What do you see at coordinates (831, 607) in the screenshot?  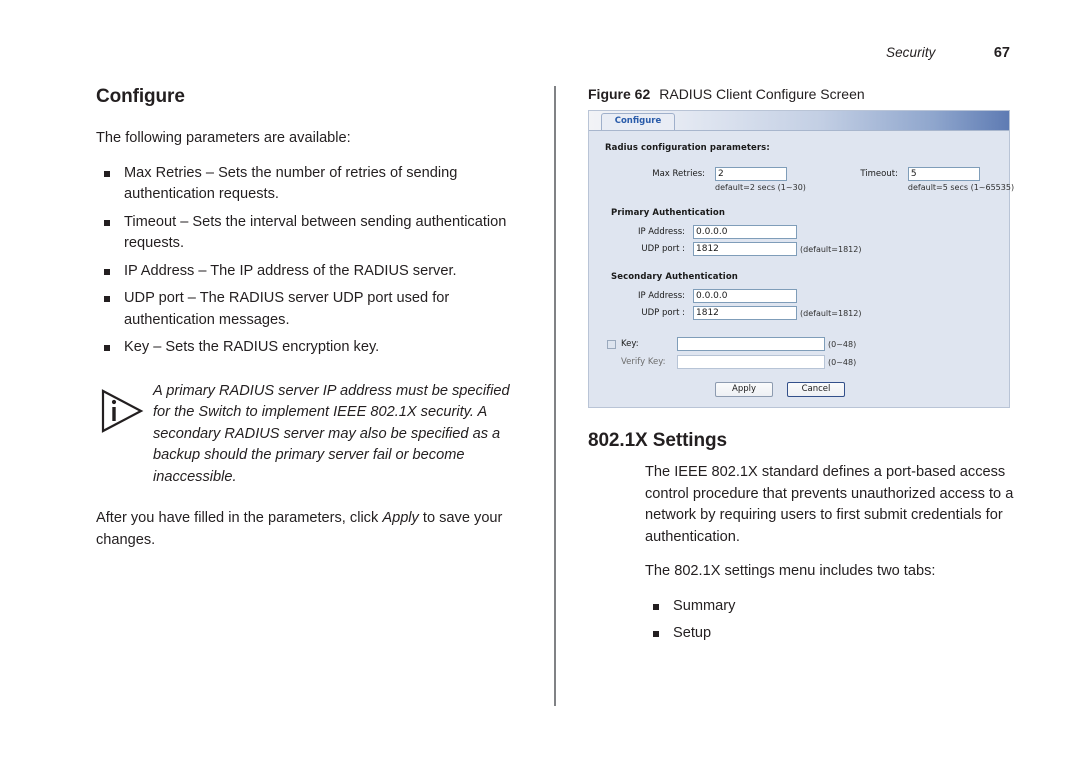 I see `list-item: Summary` at bounding box center [831, 607].